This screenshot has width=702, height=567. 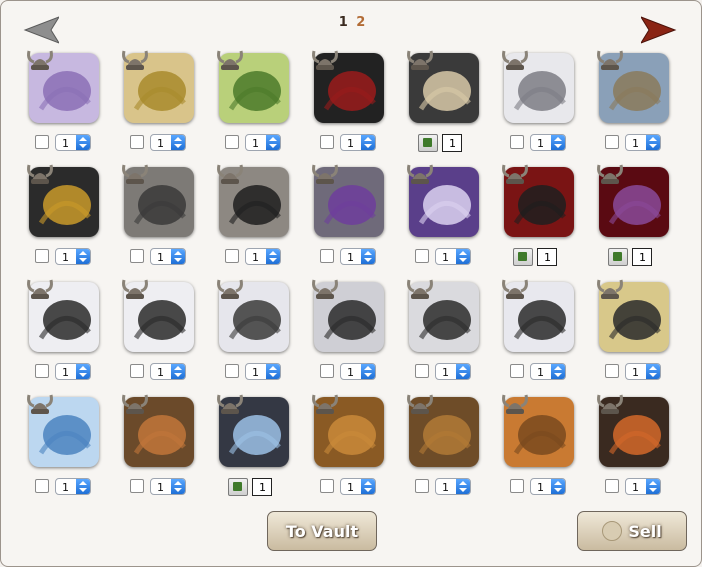 What do you see at coordinates (322, 531) in the screenshot?
I see `to-vault-button: To Vault` at bounding box center [322, 531].